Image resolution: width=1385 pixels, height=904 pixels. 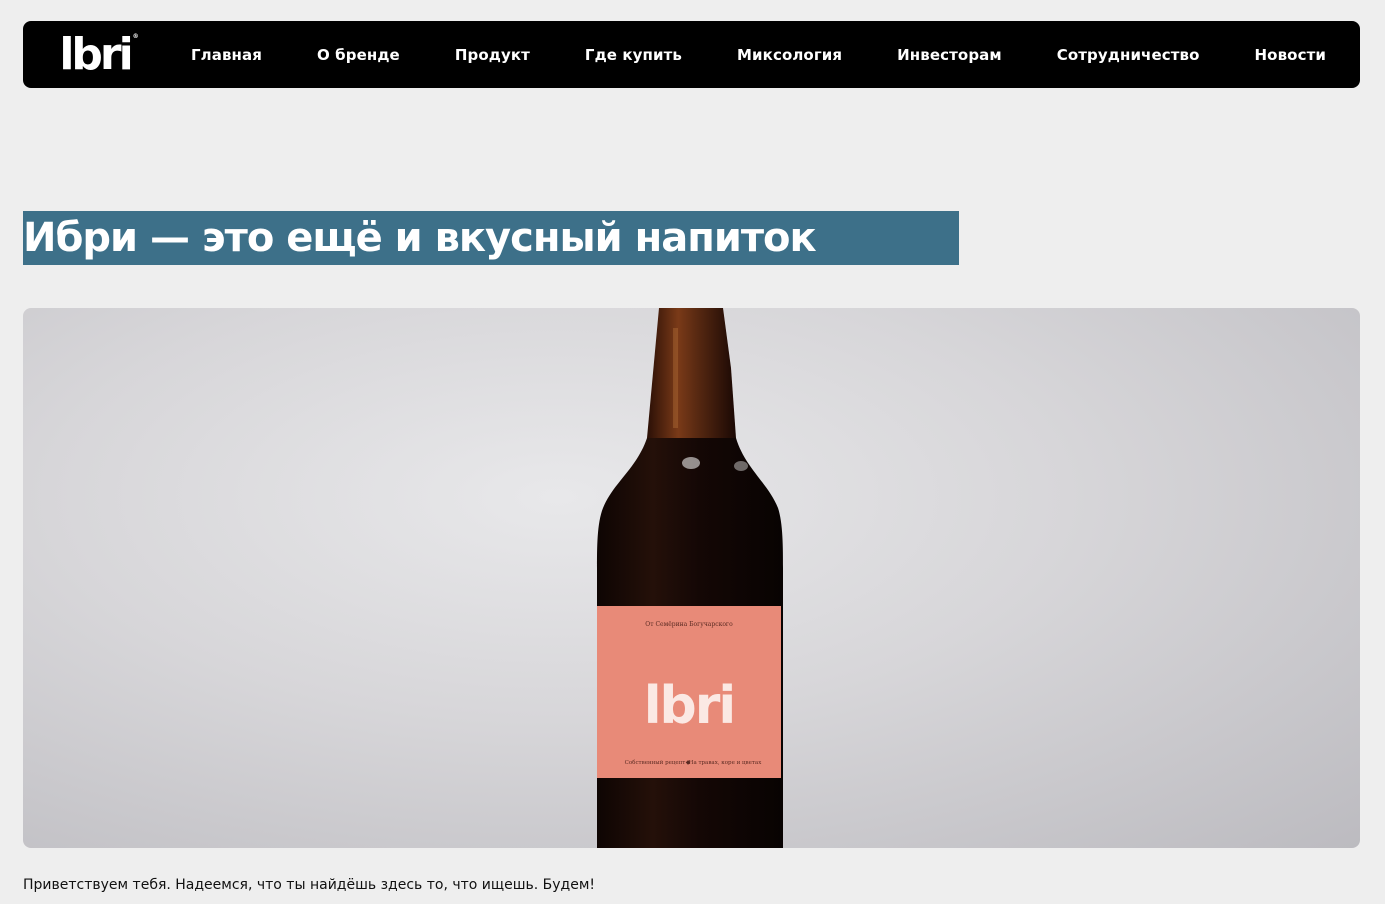 I want to click on brand-logo: lbri ®, so click(x=96, y=54).